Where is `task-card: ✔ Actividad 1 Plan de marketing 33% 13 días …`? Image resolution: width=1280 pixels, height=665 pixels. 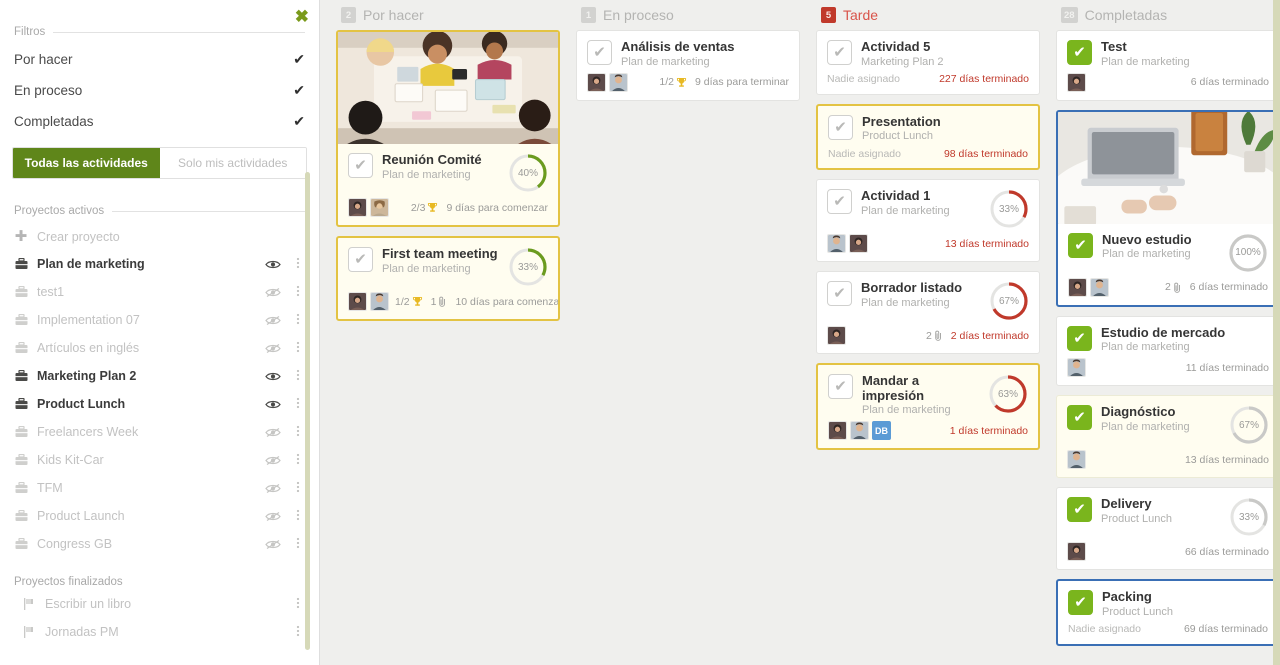 task-card: ✔ Actividad 1 Plan de marketing 33% 13 días … is located at coordinates (928, 221).